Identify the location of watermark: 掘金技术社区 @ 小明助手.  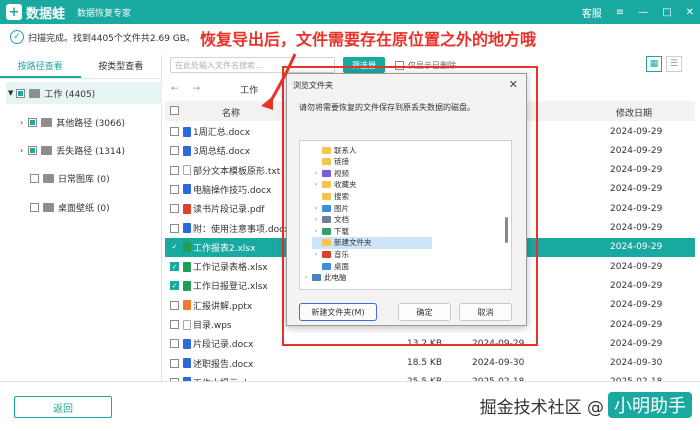
(586, 405).